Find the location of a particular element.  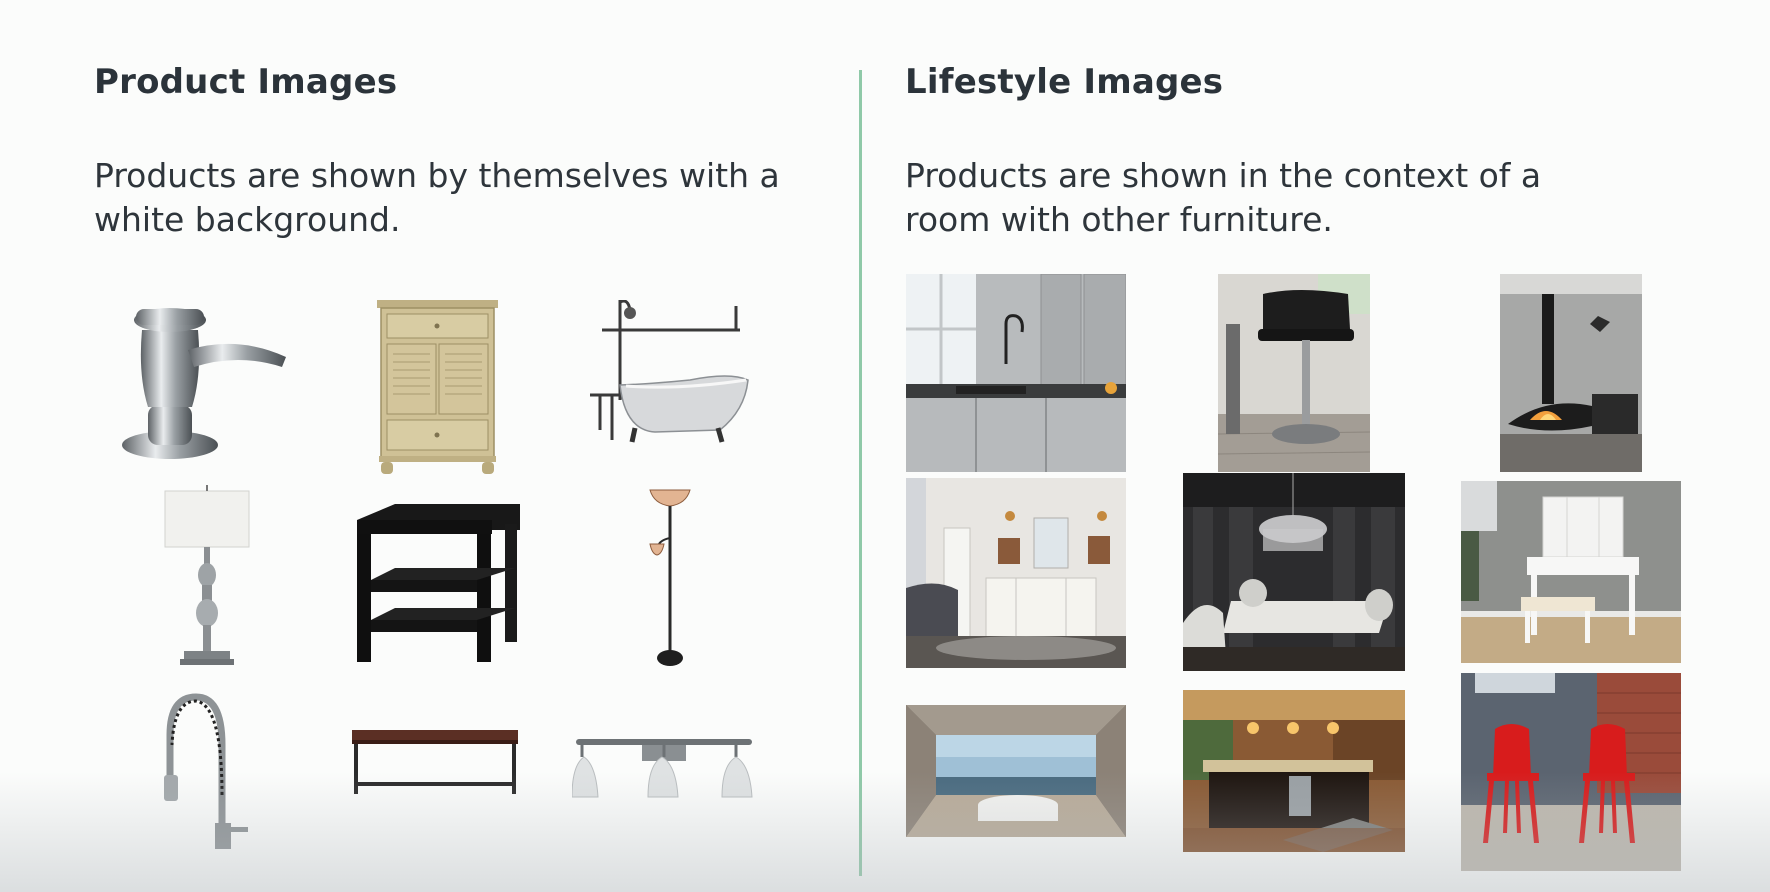

vanity-light-fixture-image is located at coordinates (664, 767).